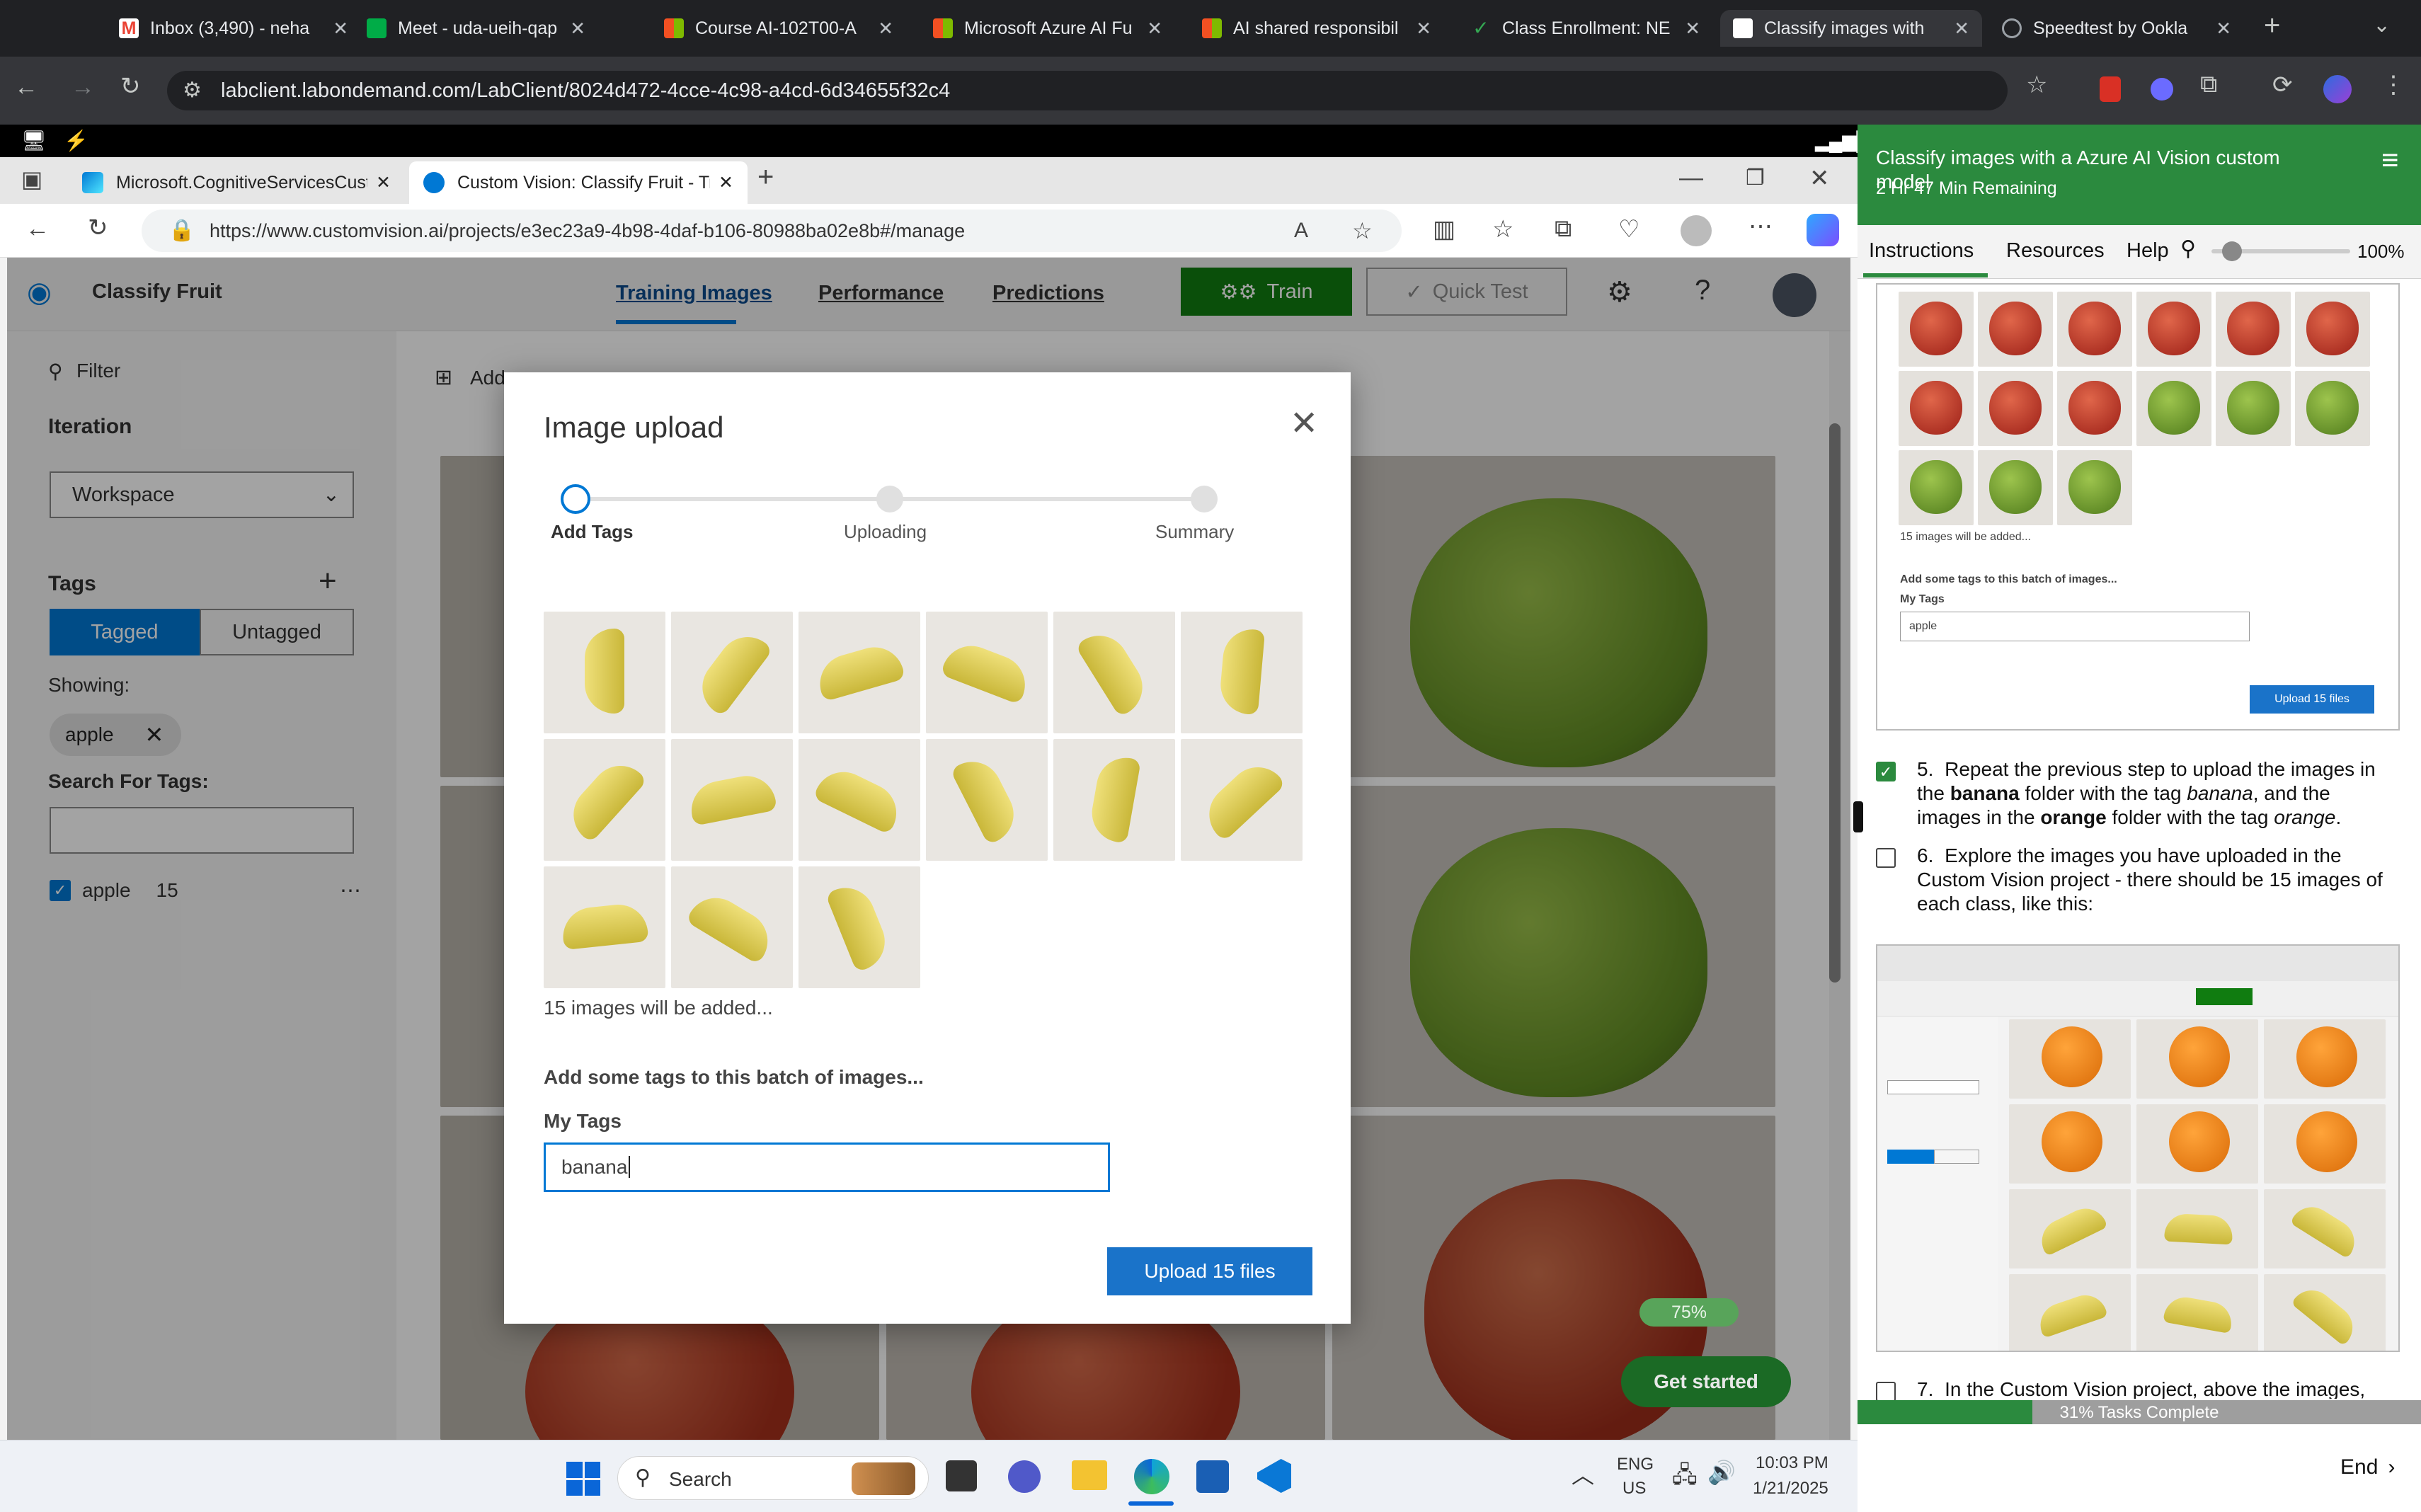 The width and height of the screenshot is (2421, 1512). Describe the element at coordinates (1760, 226) in the screenshot. I see `more-icon: ⋯` at that location.